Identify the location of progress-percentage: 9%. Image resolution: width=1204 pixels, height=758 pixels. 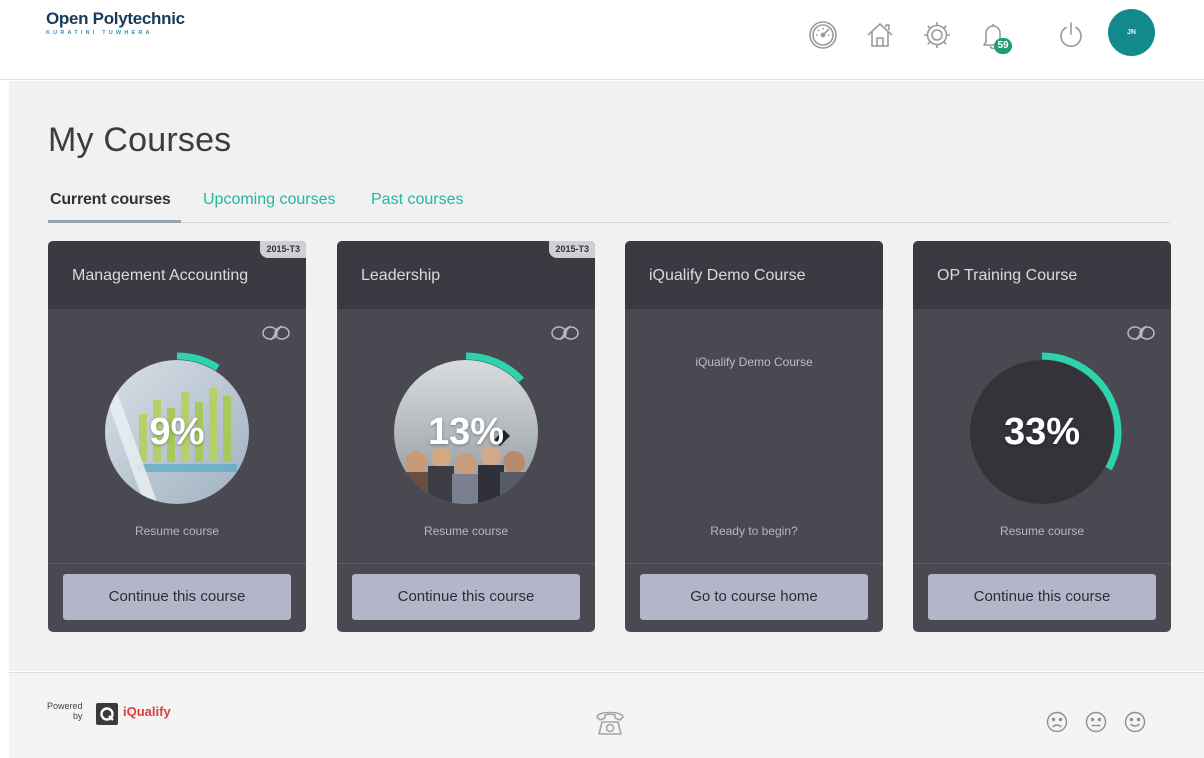
(177, 432).